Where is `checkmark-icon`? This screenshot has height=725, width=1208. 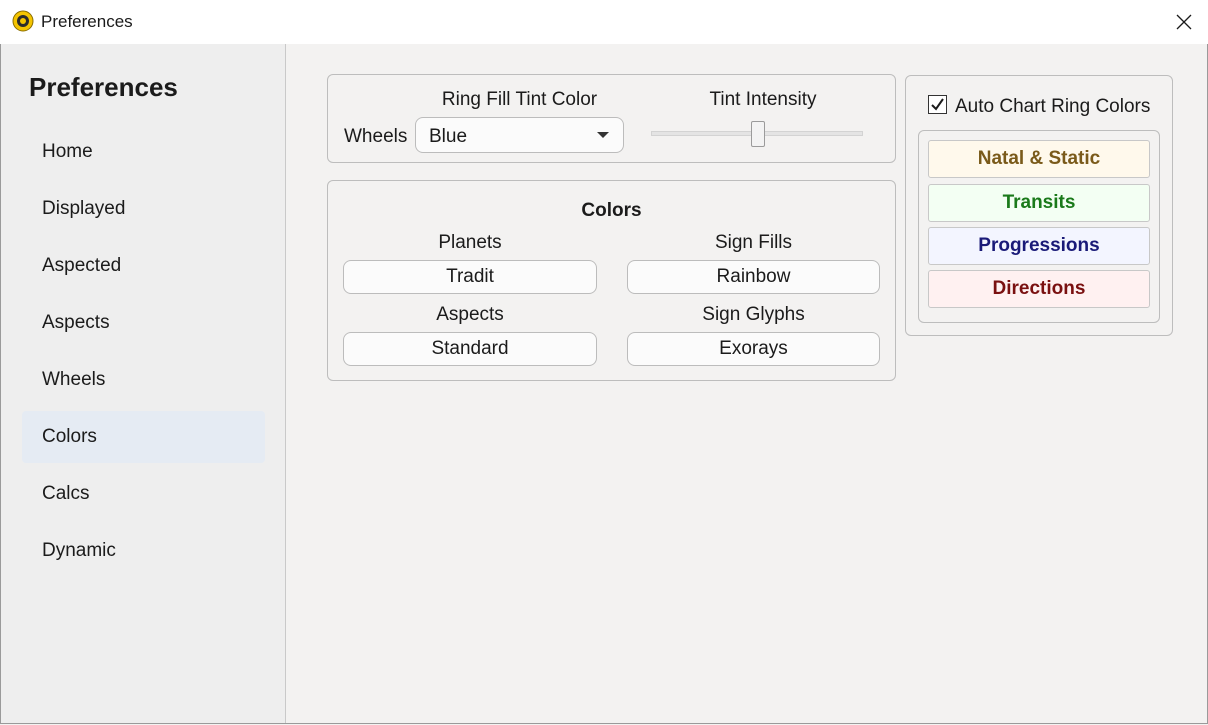 checkmark-icon is located at coordinates (937, 104).